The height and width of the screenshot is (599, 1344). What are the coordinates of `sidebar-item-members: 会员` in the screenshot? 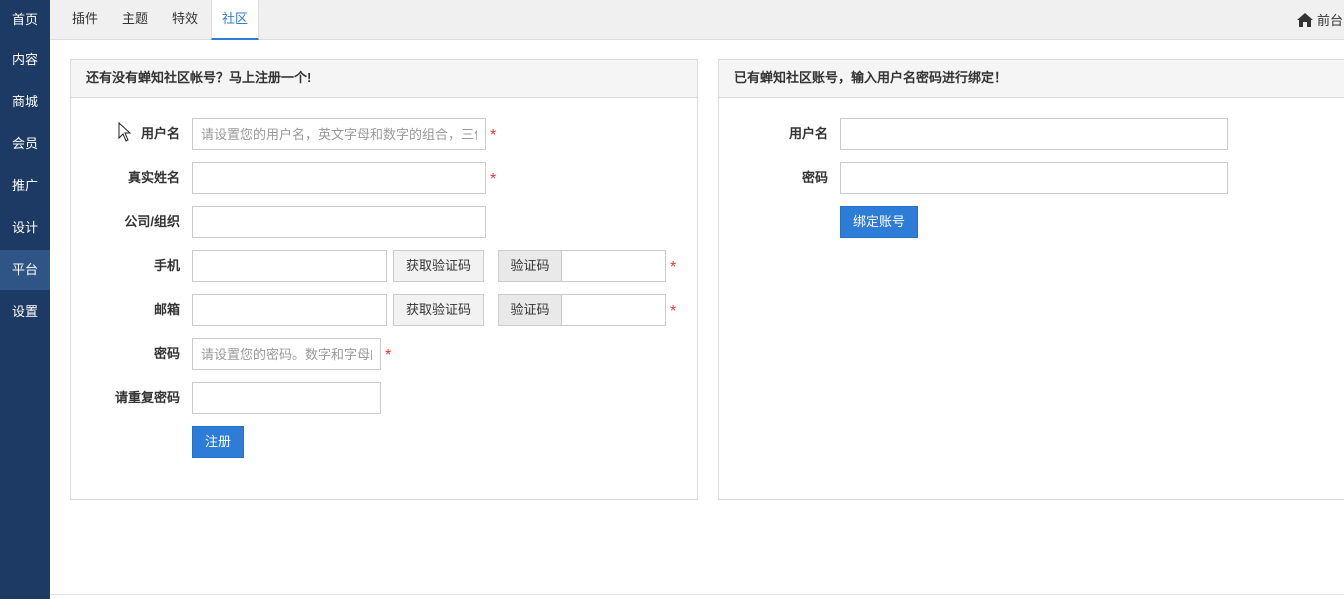 It's located at (25, 144).